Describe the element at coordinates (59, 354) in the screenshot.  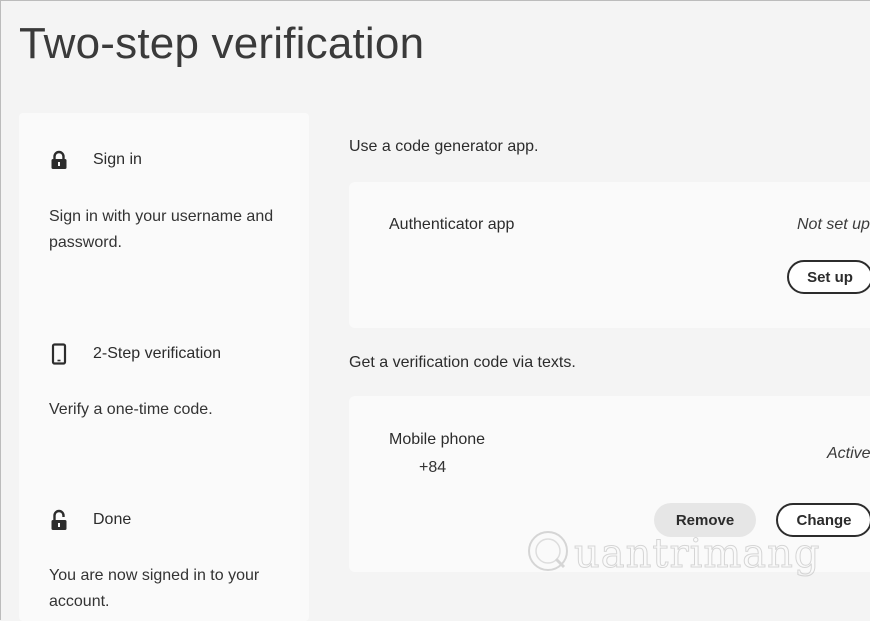
I see `phone-icon` at that location.